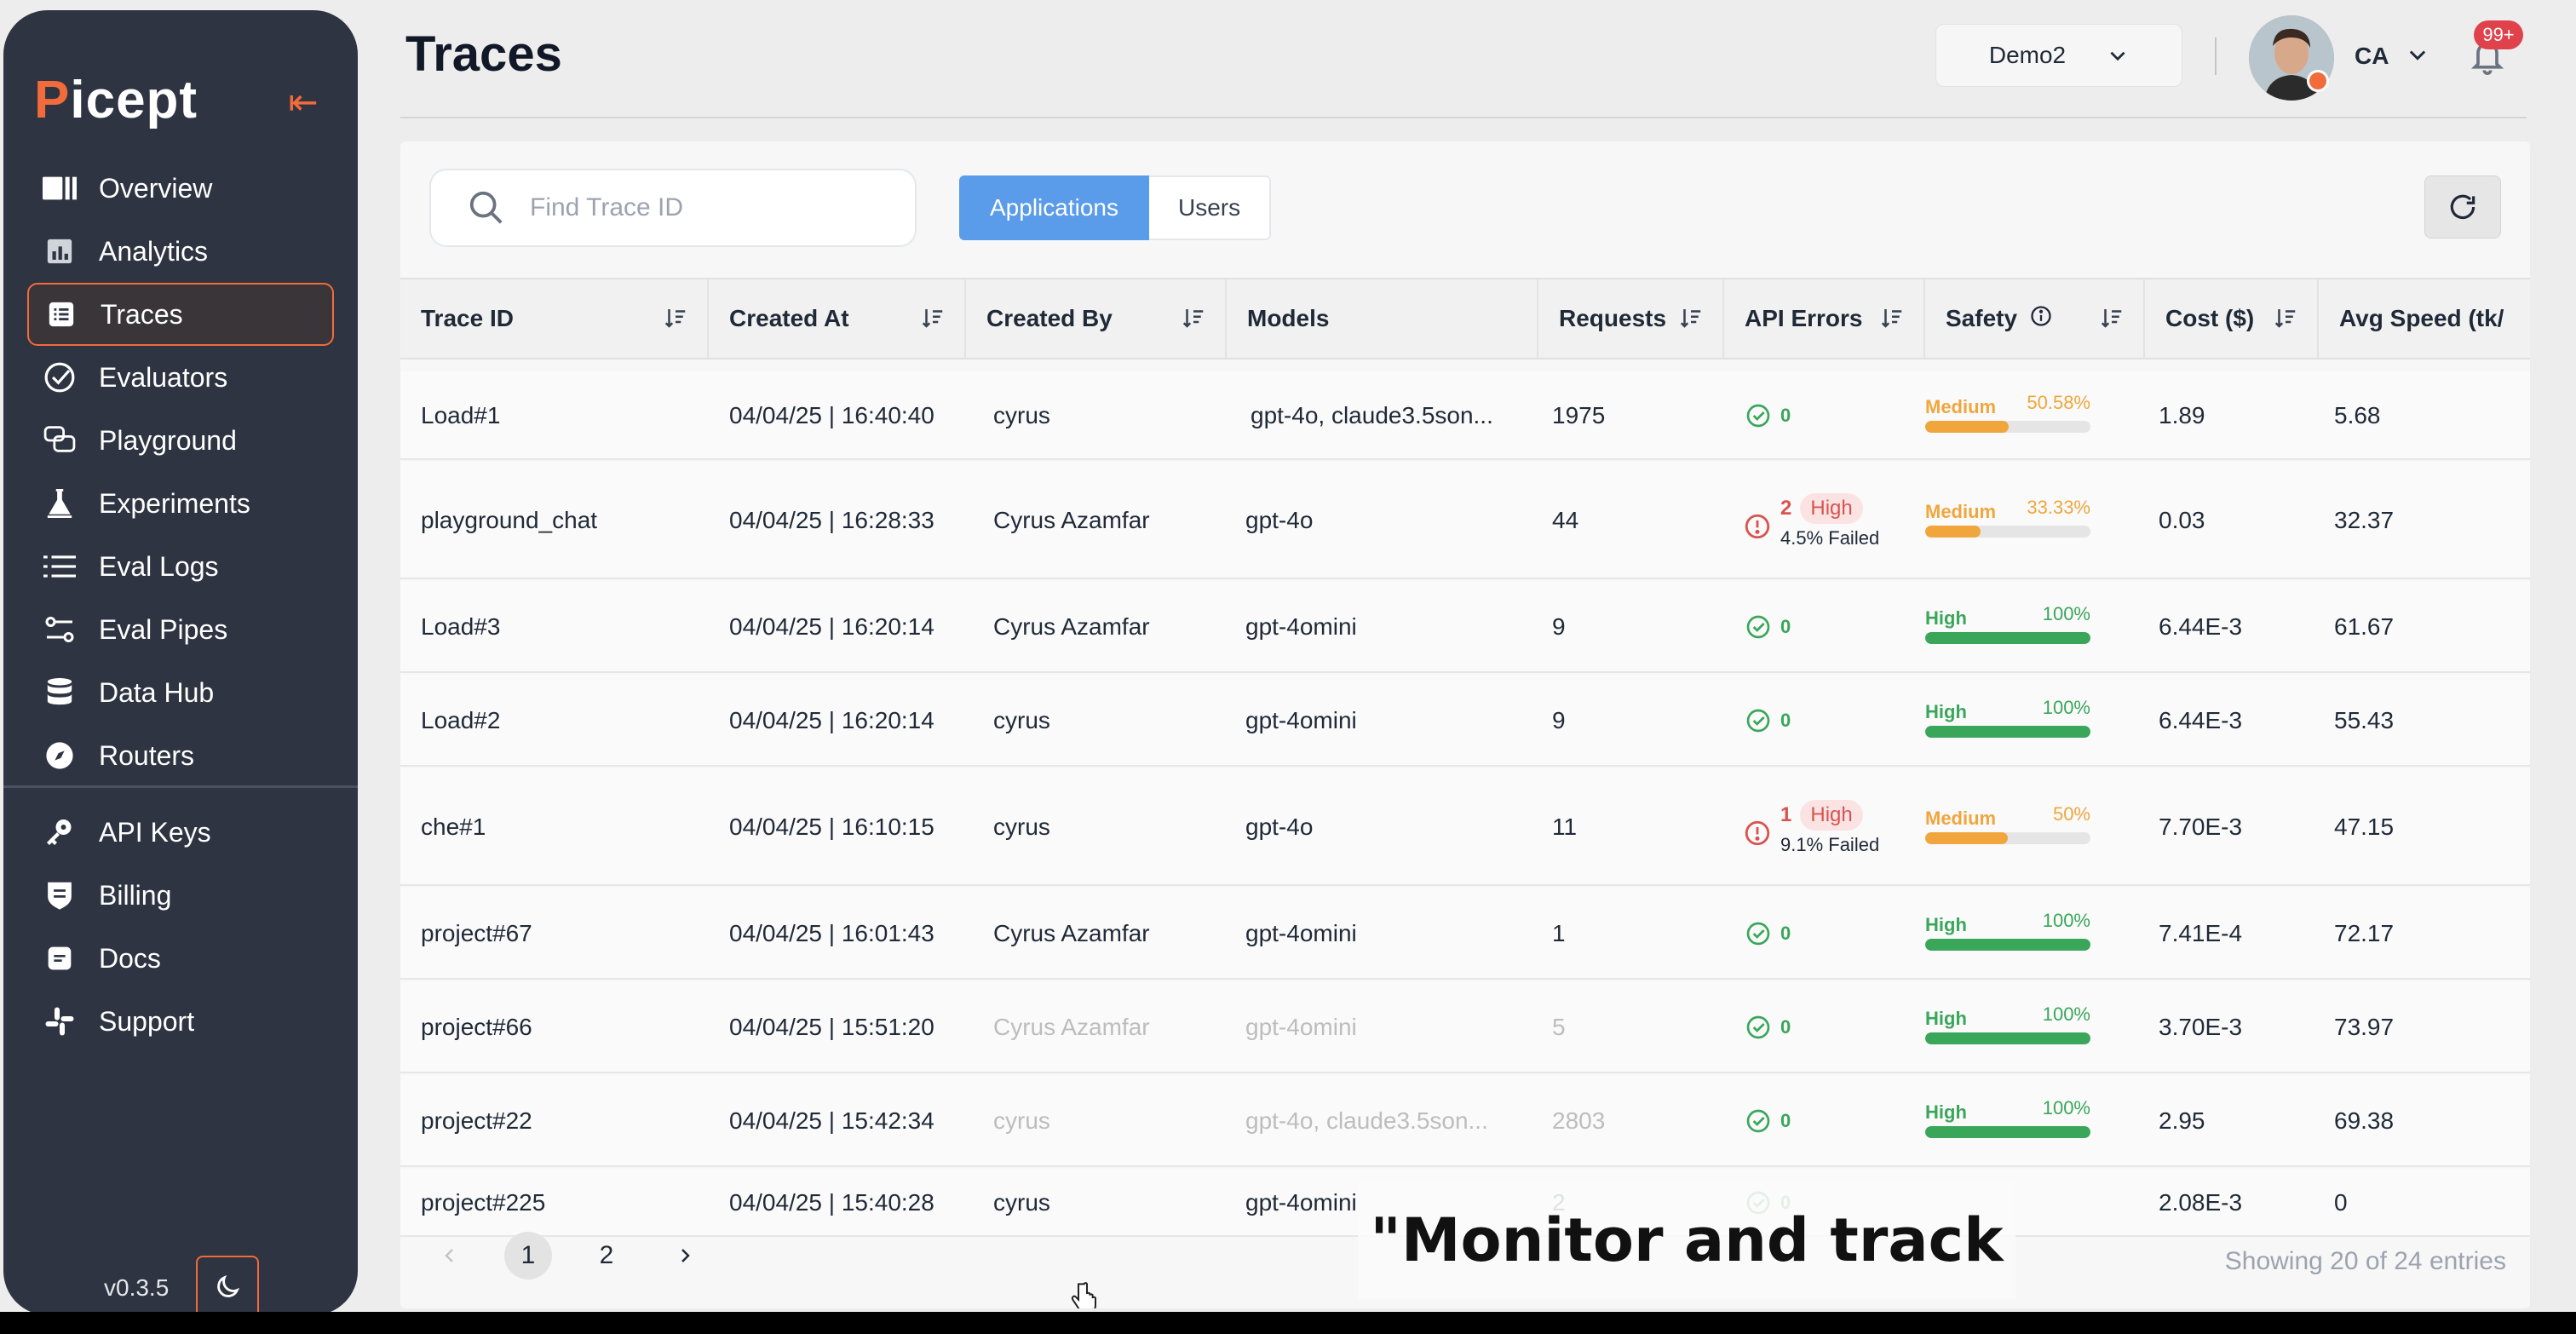  What do you see at coordinates (180, 503) in the screenshot?
I see `sidebar-item-experiments: Experiments` at bounding box center [180, 503].